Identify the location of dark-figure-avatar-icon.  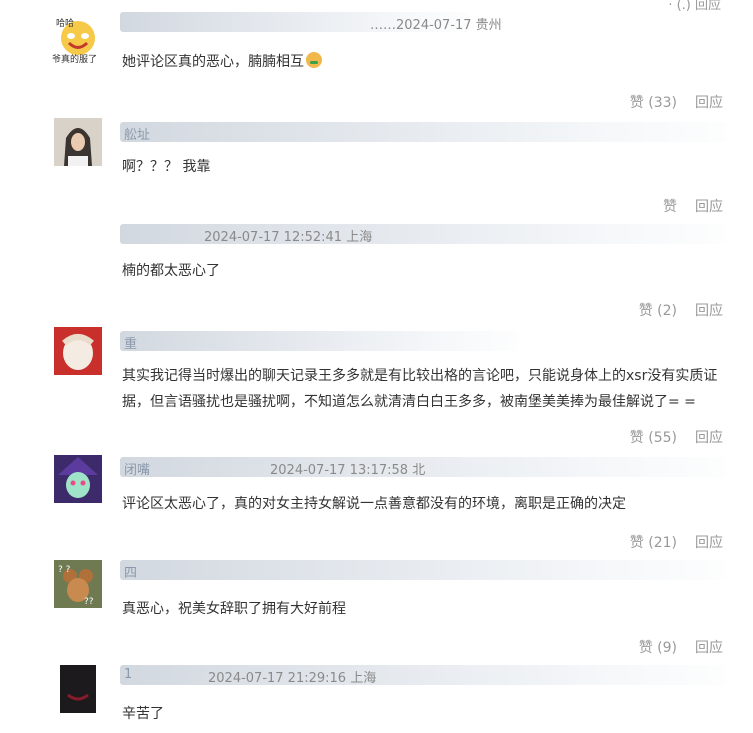
(78, 689).